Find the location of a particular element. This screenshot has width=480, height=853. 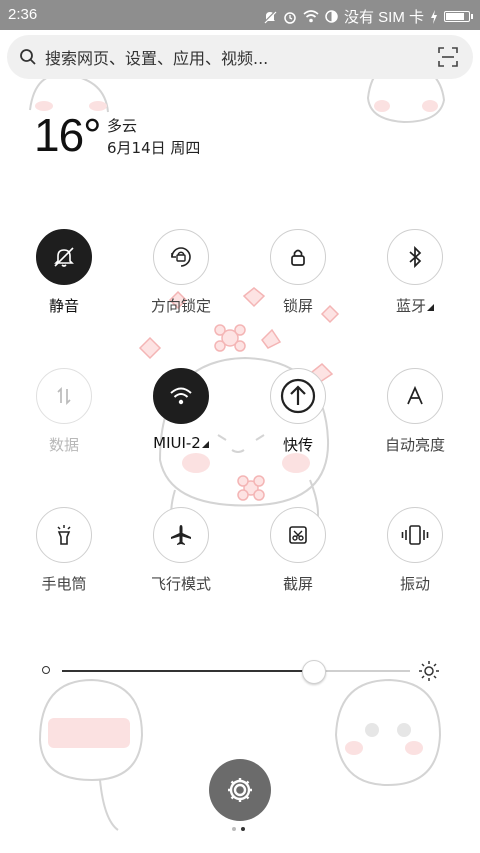

toggle-label: 方向锁定 is located at coordinates (180, 306).